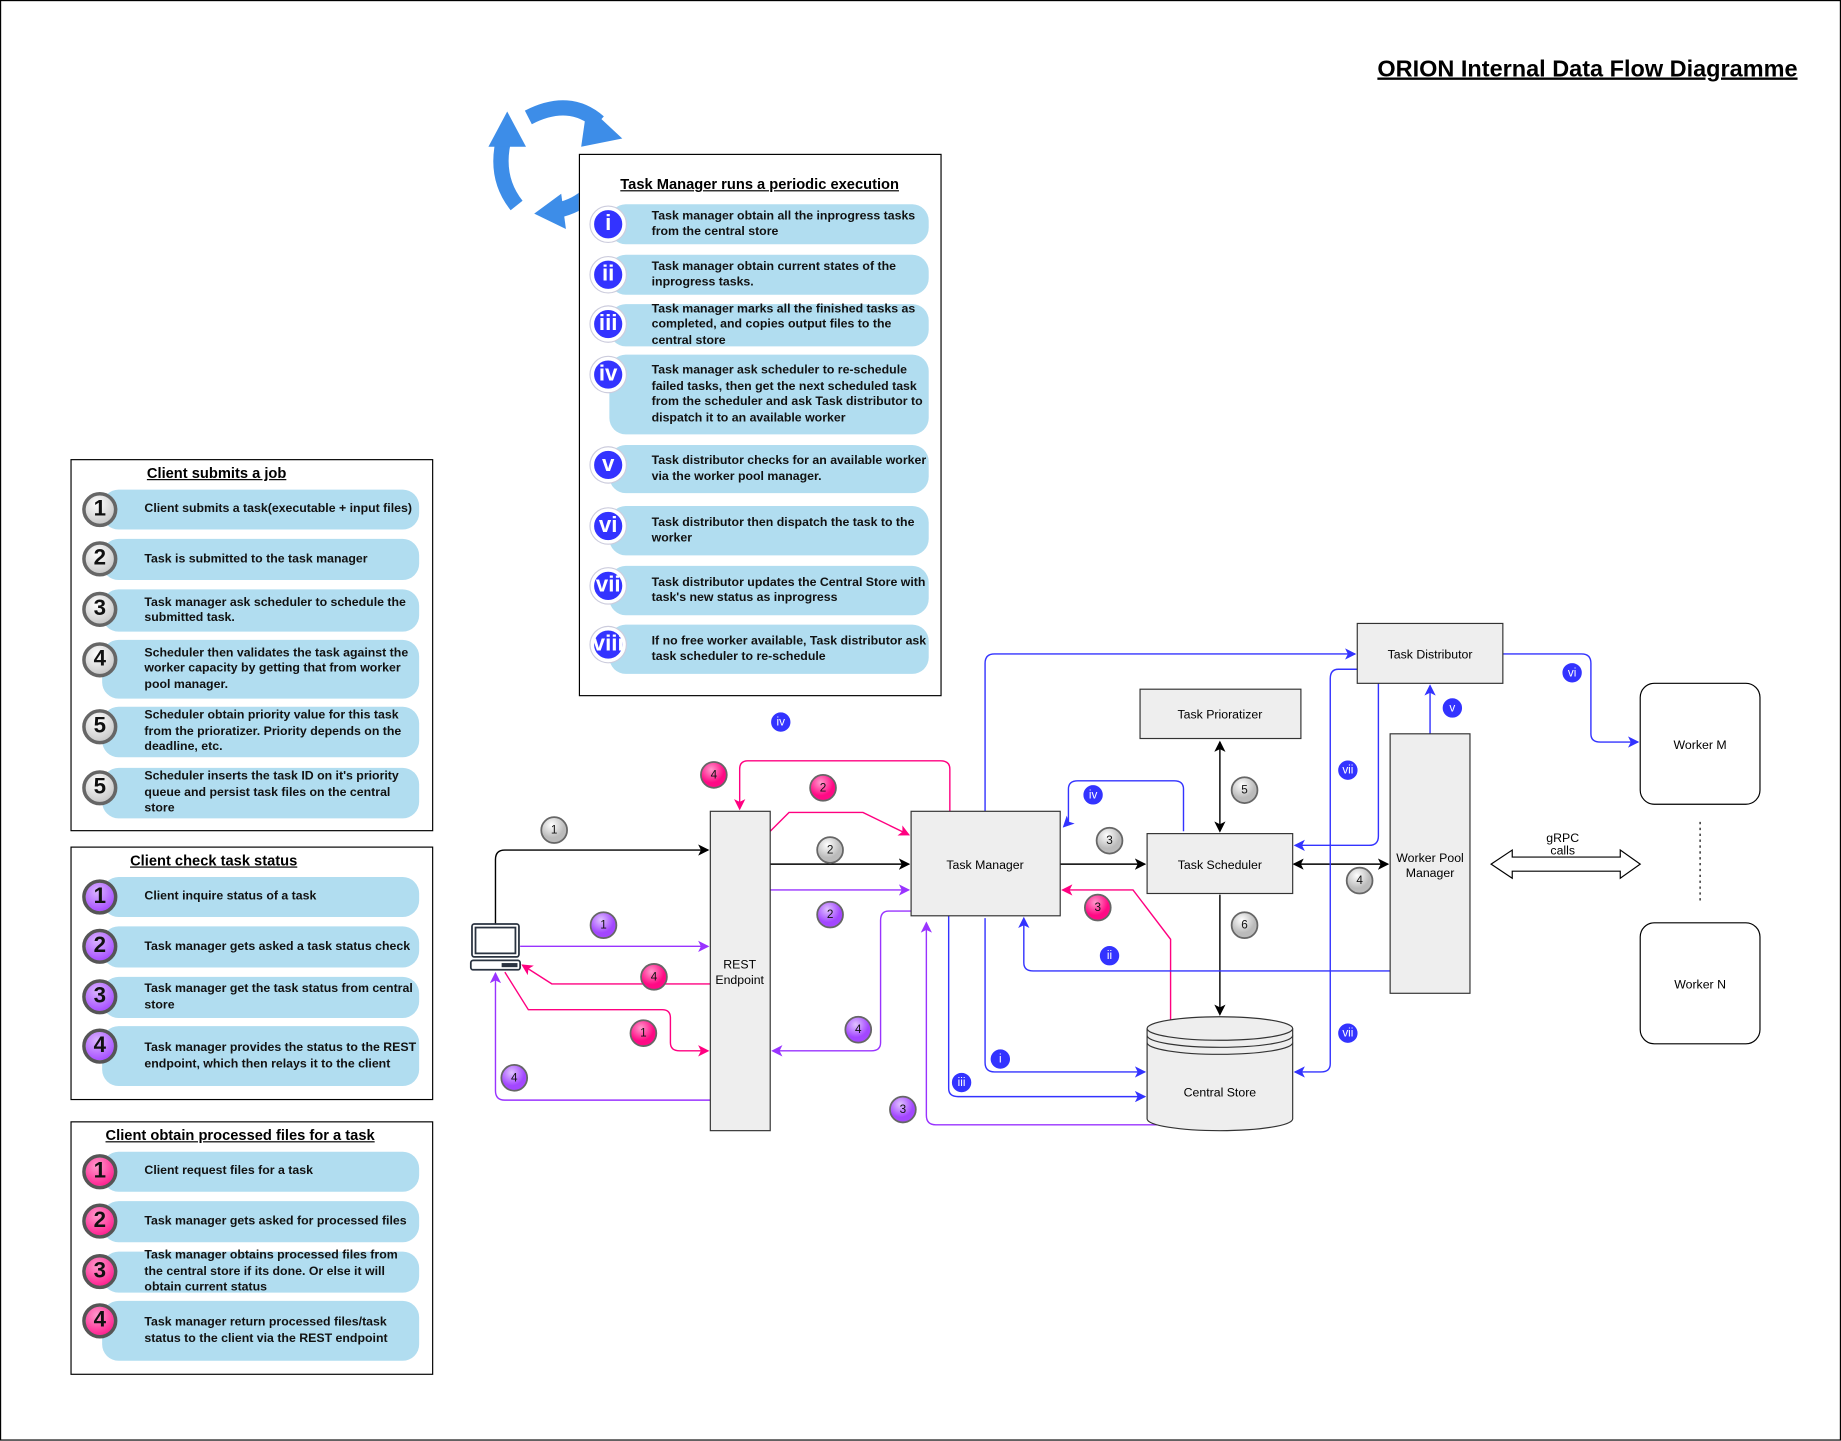 This screenshot has height=1441, width=1841. I want to click on worker-n-node: Worker N, so click(1700, 983).